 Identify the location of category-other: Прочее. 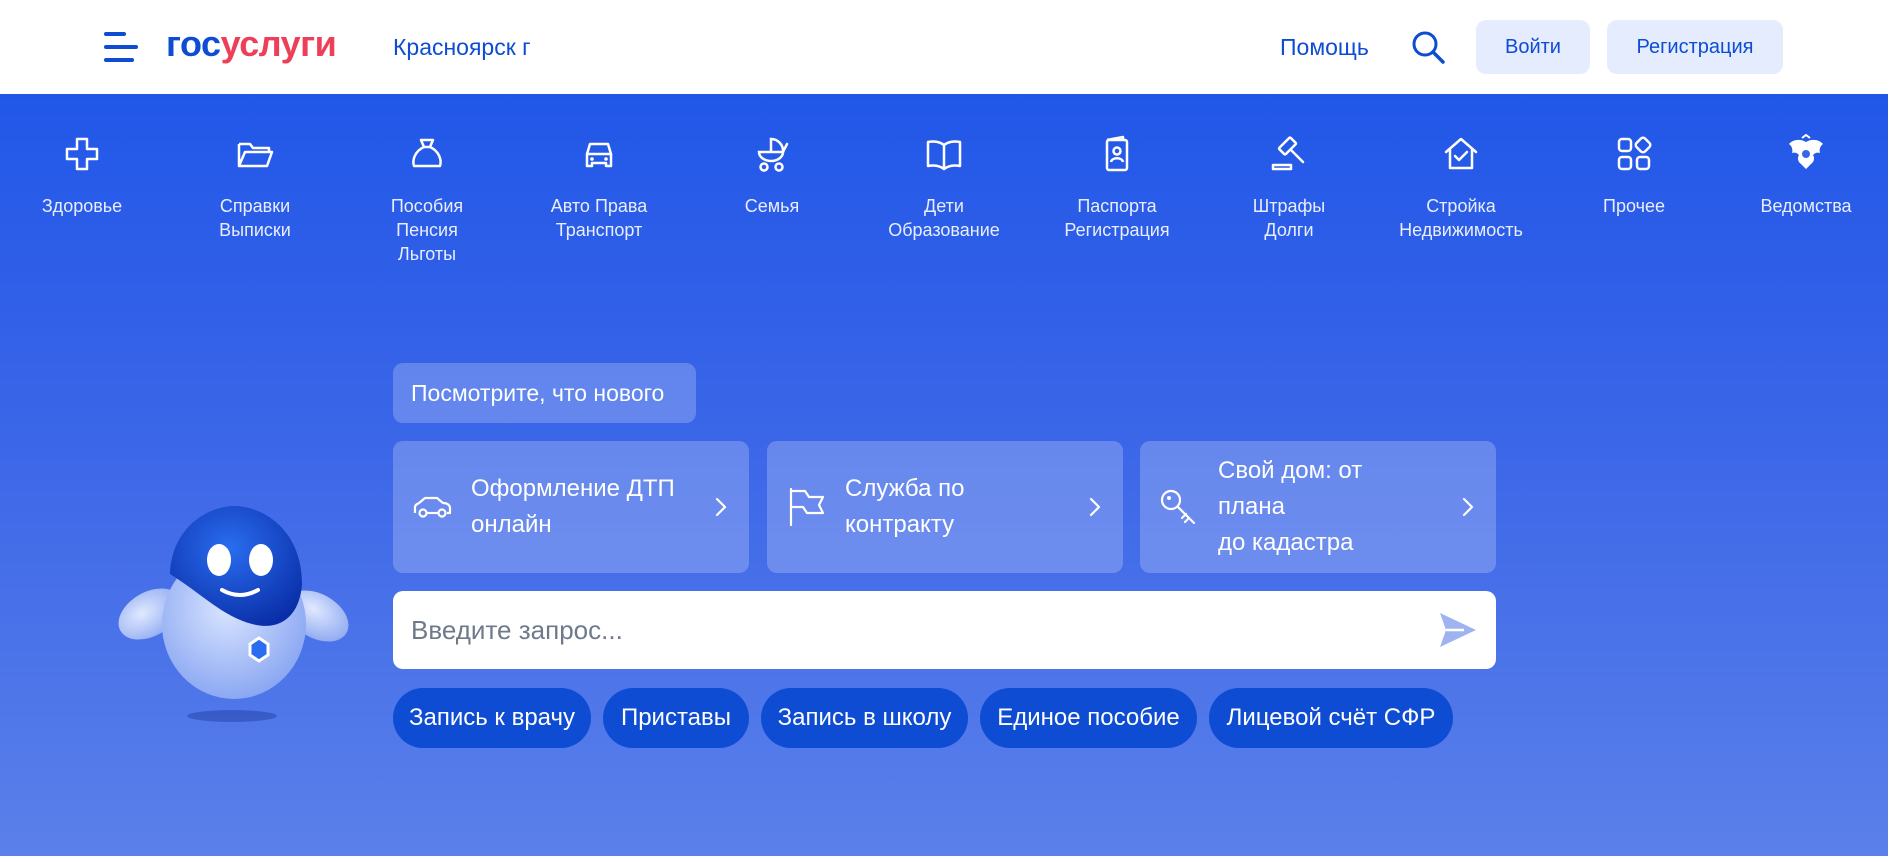
(1634, 176).